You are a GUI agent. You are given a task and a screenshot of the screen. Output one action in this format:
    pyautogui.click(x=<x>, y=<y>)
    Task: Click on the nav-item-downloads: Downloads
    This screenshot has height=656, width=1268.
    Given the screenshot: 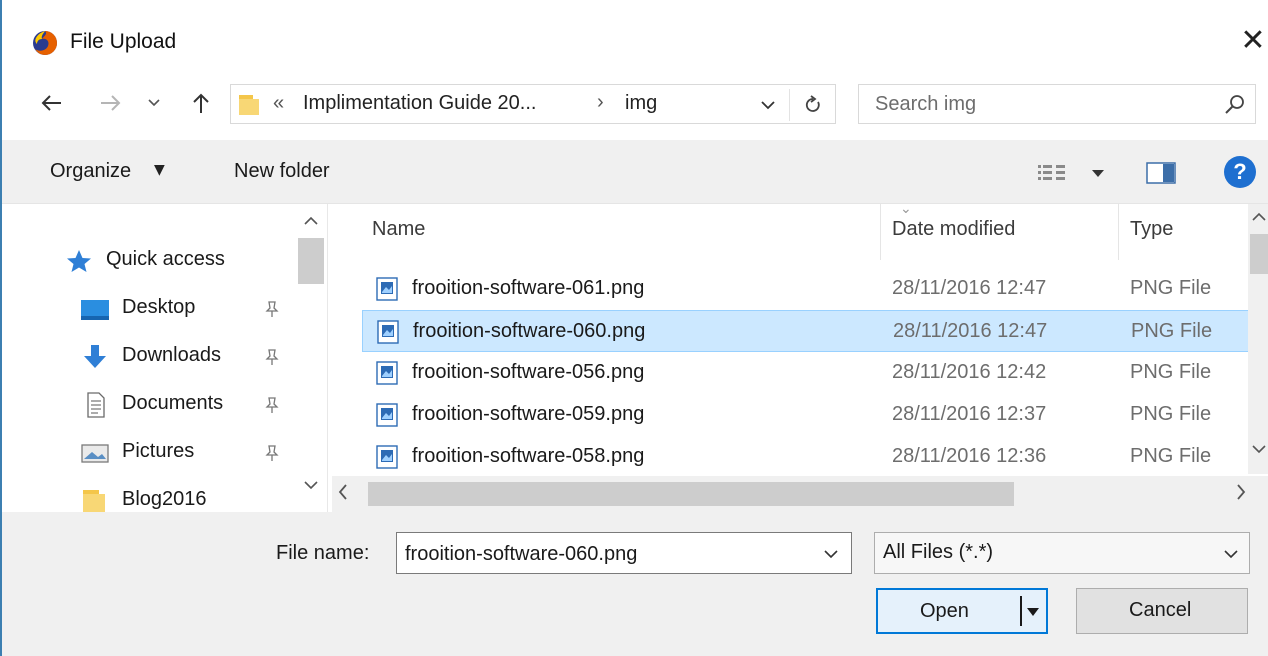 What is the action you would take?
    pyautogui.click(x=148, y=357)
    